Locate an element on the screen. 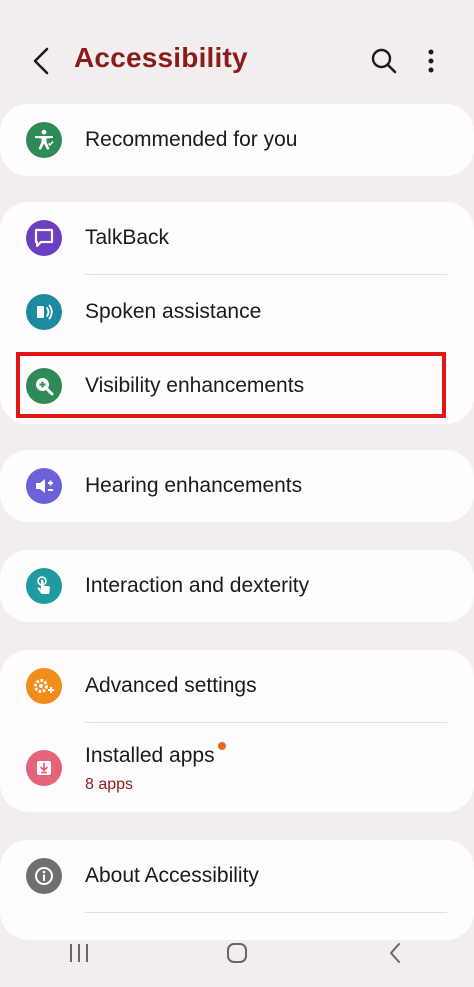  card-recommended: Recommended for you is located at coordinates (237, 140).